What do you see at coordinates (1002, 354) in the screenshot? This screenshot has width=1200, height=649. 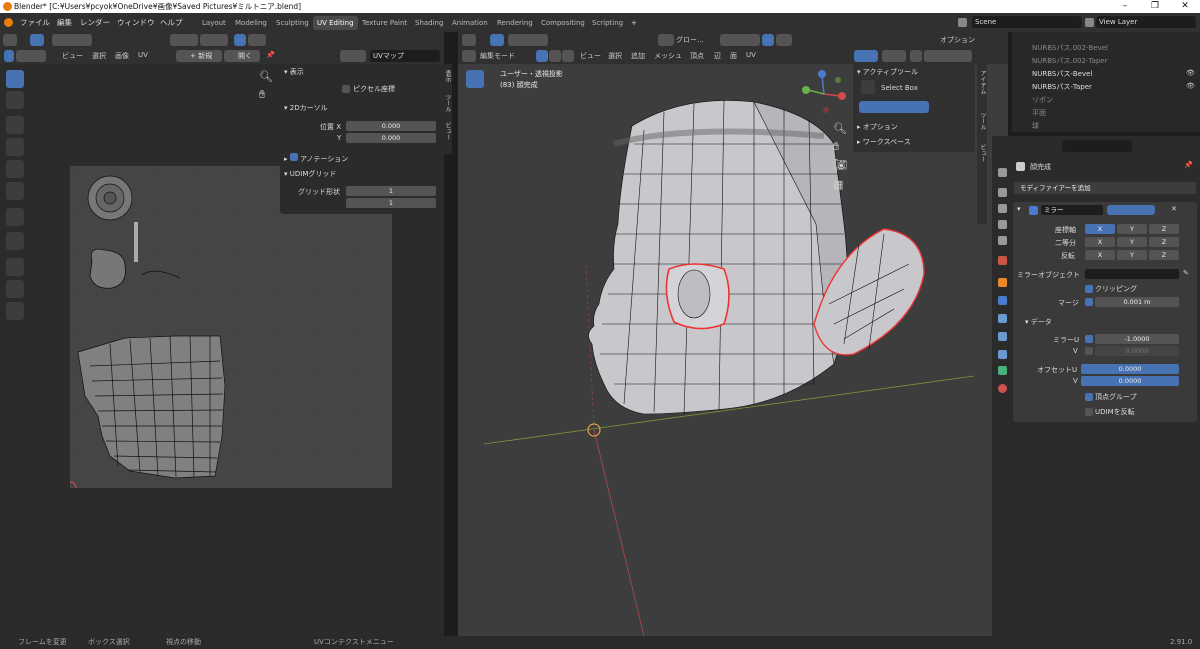 I see `constraints-tab-icon` at bounding box center [1002, 354].